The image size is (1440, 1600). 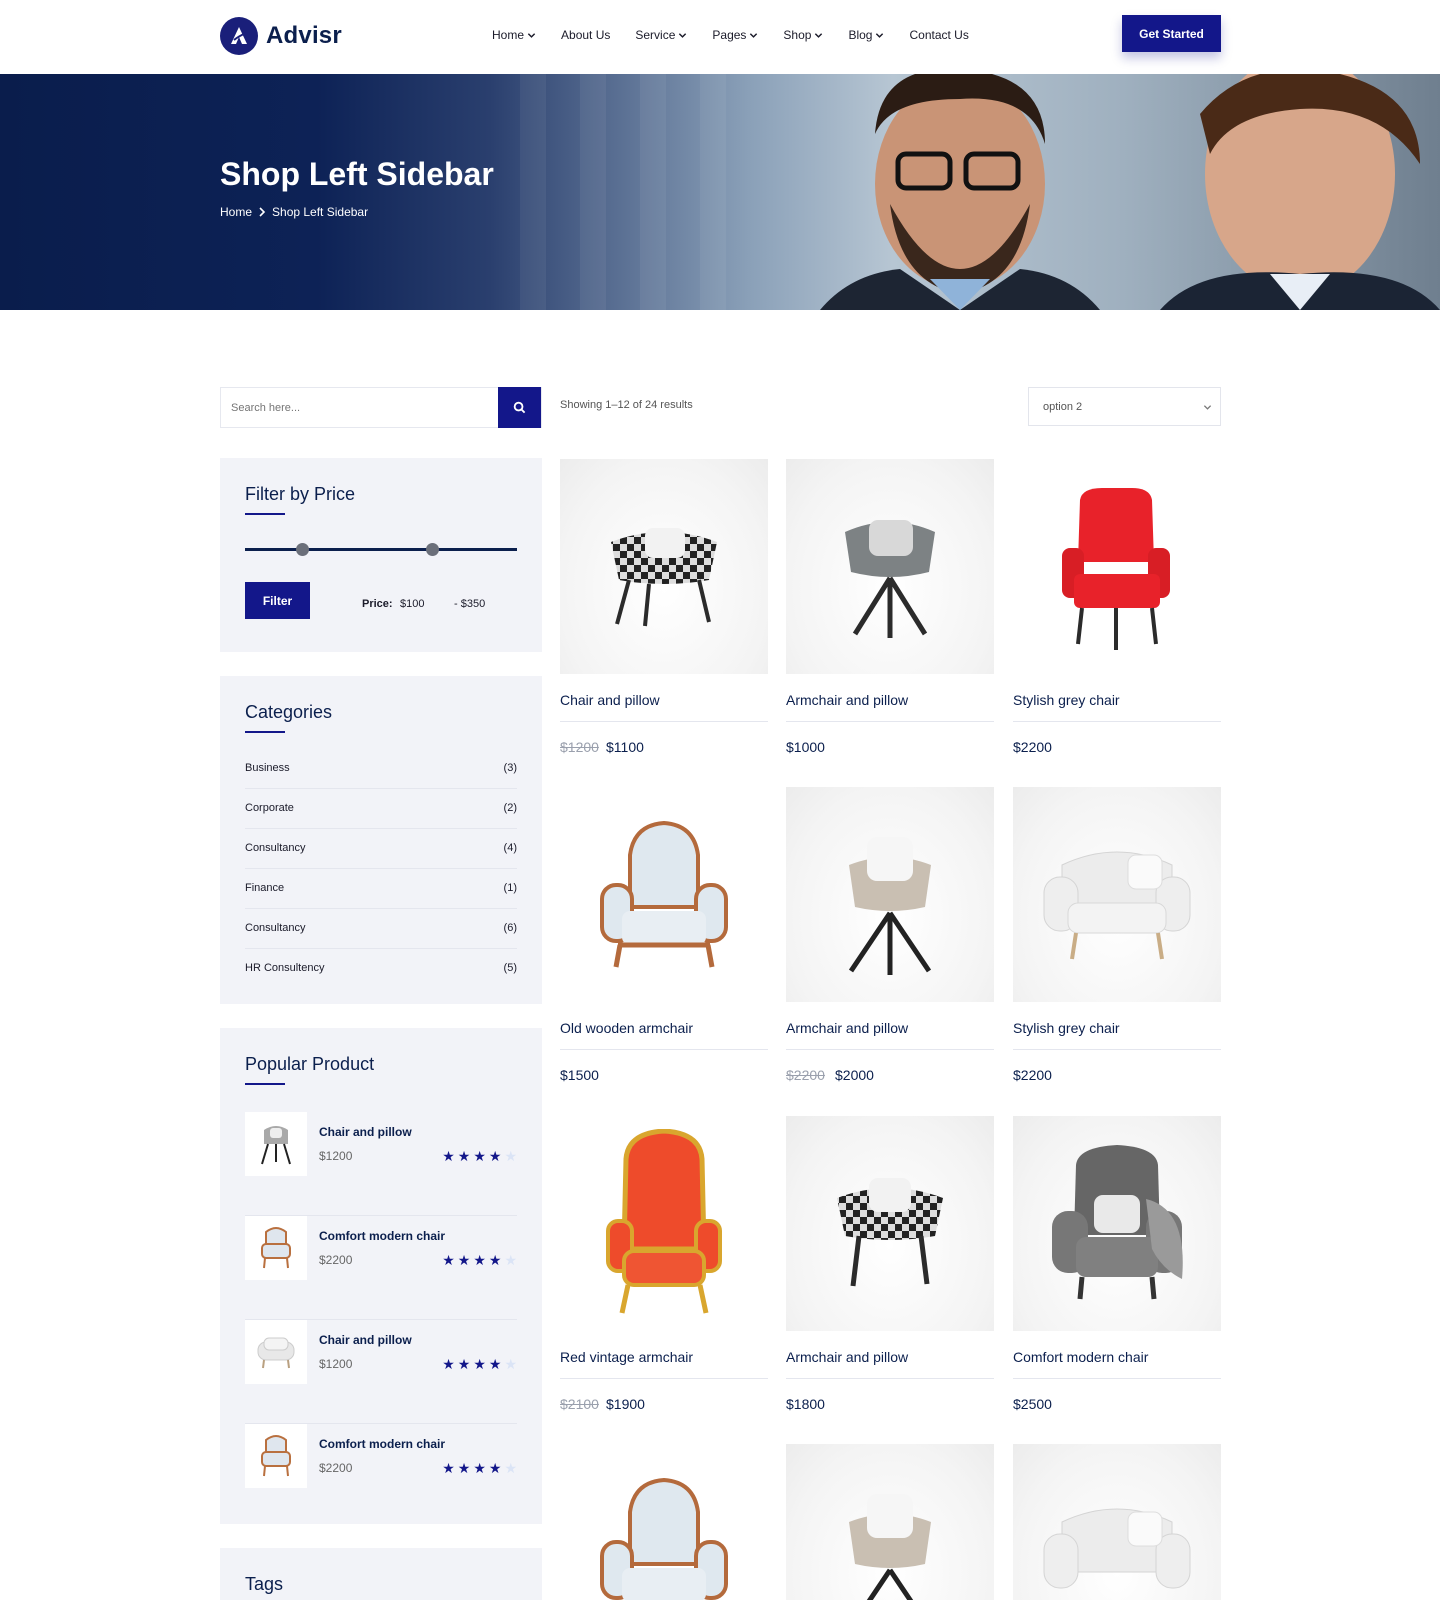 What do you see at coordinates (510, 1468) in the screenshot?
I see `star-empty-icon: ★` at bounding box center [510, 1468].